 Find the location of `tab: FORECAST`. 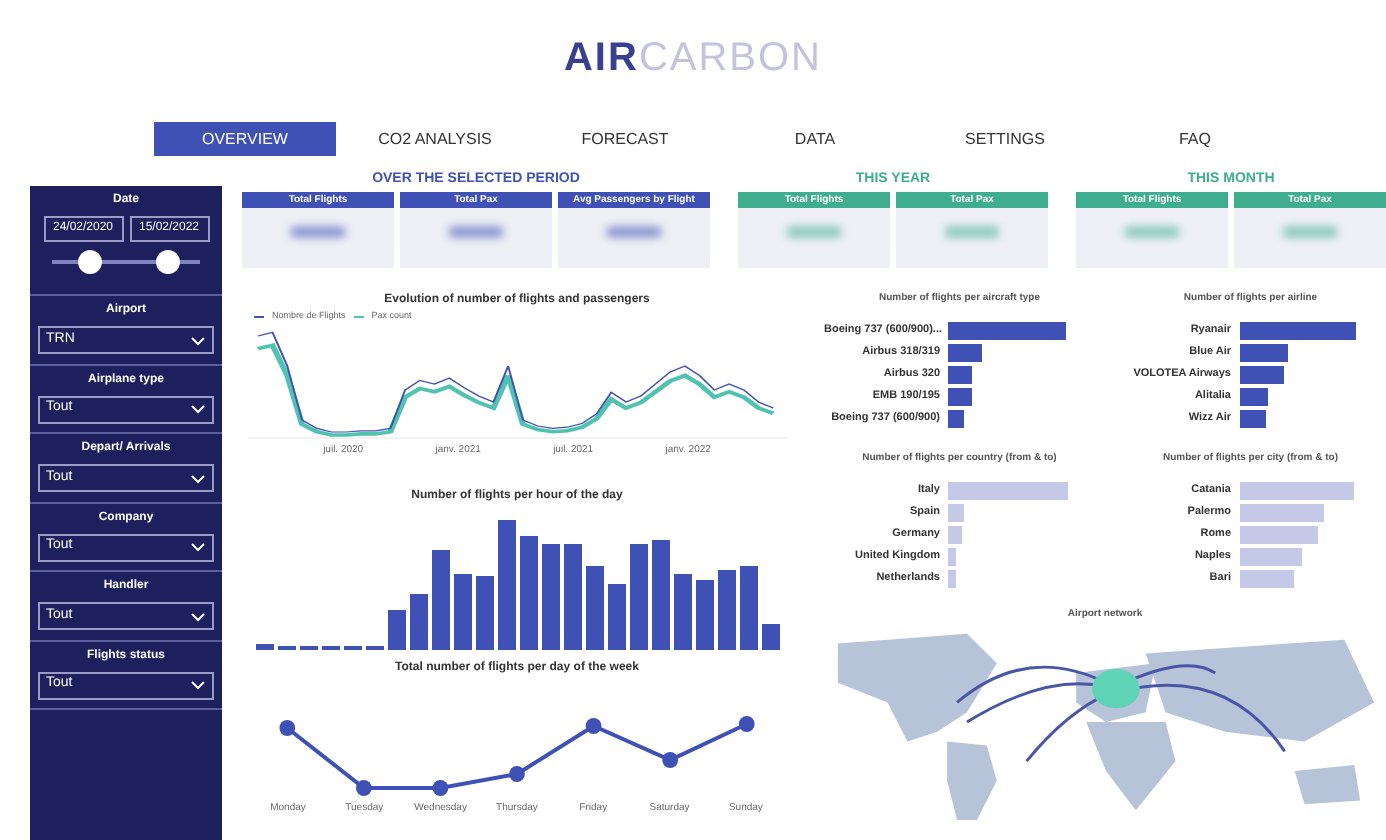

tab: FORECAST is located at coordinates (625, 139).